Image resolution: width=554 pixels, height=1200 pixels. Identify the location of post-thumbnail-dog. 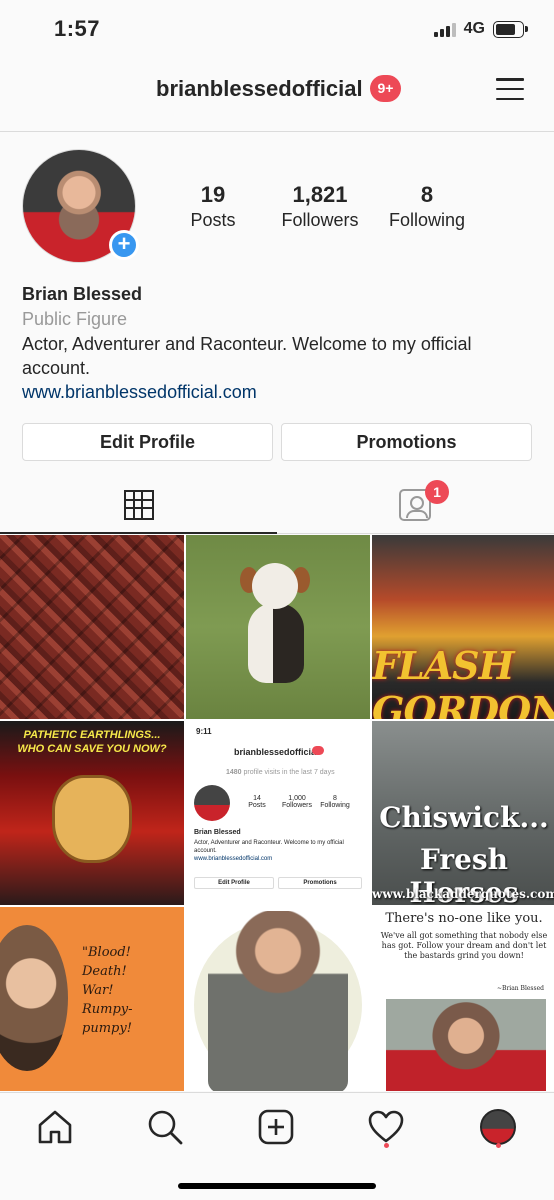
(278, 627).